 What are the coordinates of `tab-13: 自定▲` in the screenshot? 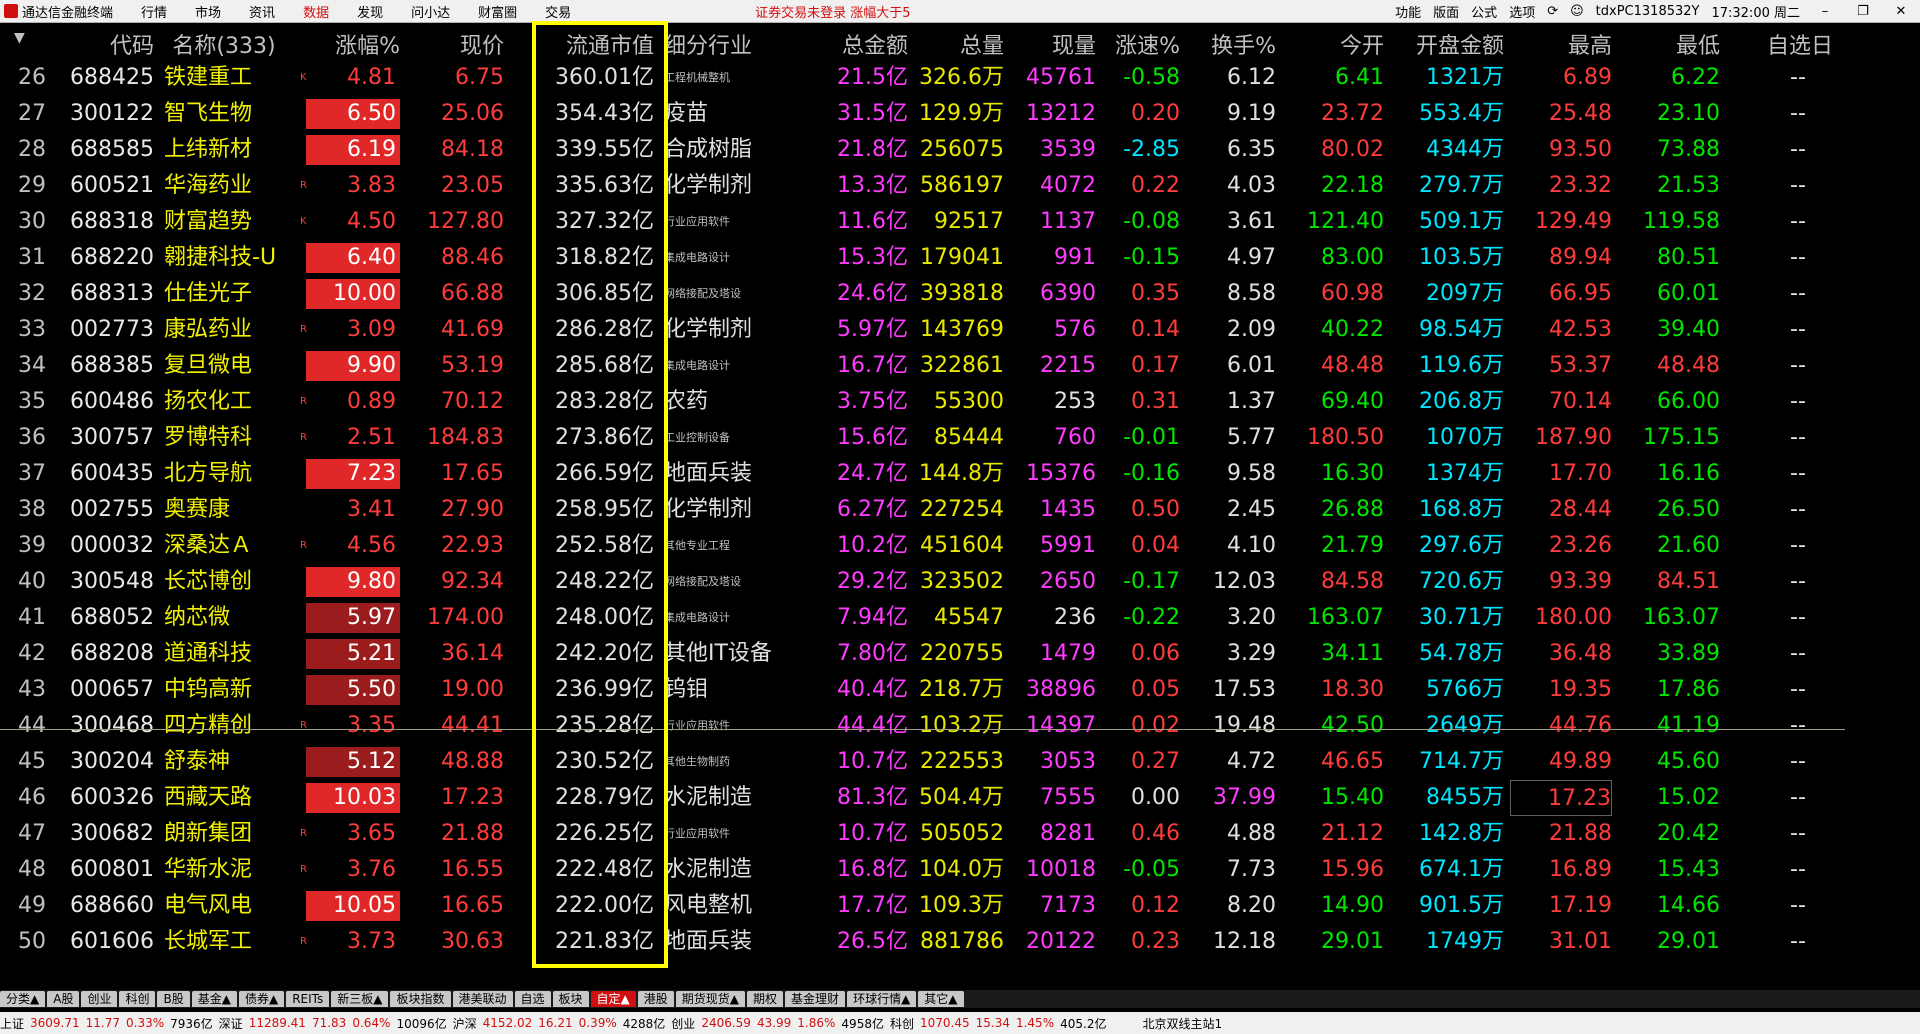 It's located at (613, 999).